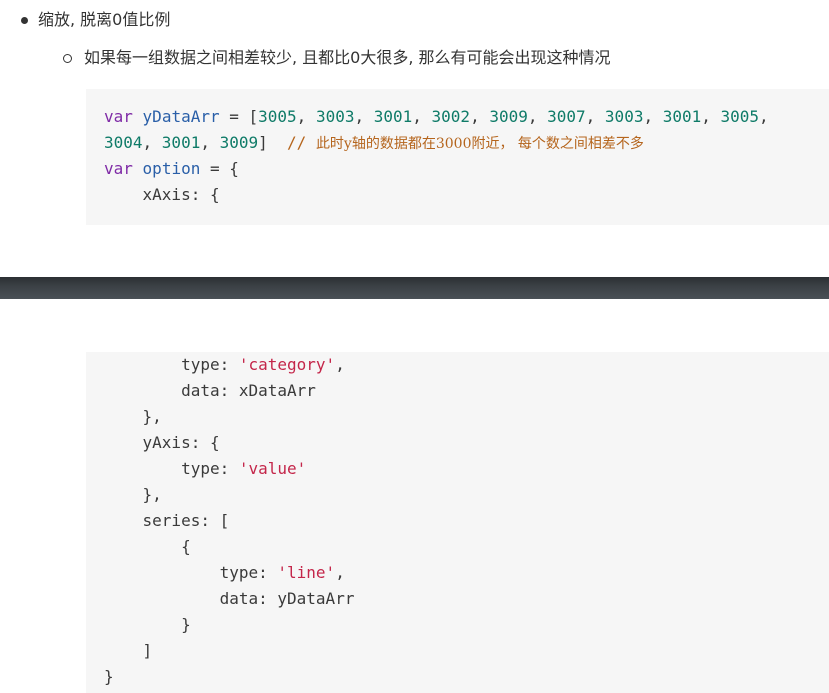 This screenshot has width=829, height=693. Describe the element at coordinates (123, 142) in the screenshot. I see `number: 3004` at that location.